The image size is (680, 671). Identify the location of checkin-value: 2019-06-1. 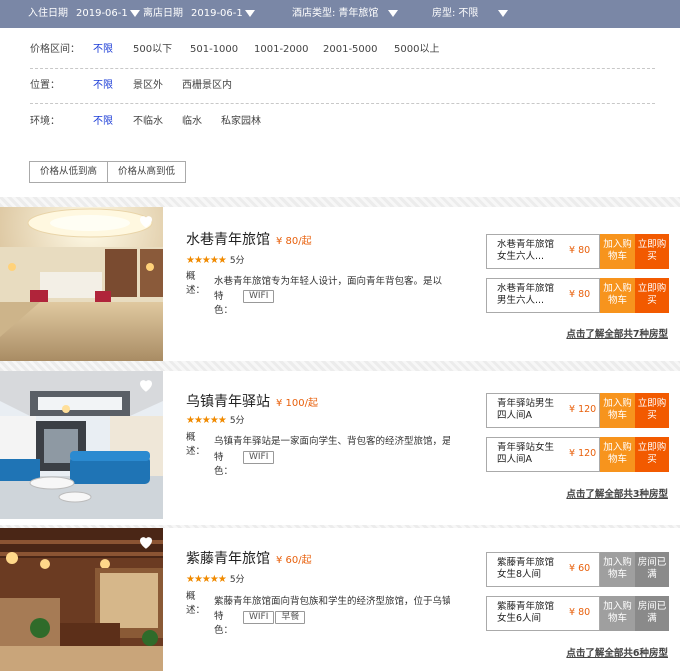
(102, 13).